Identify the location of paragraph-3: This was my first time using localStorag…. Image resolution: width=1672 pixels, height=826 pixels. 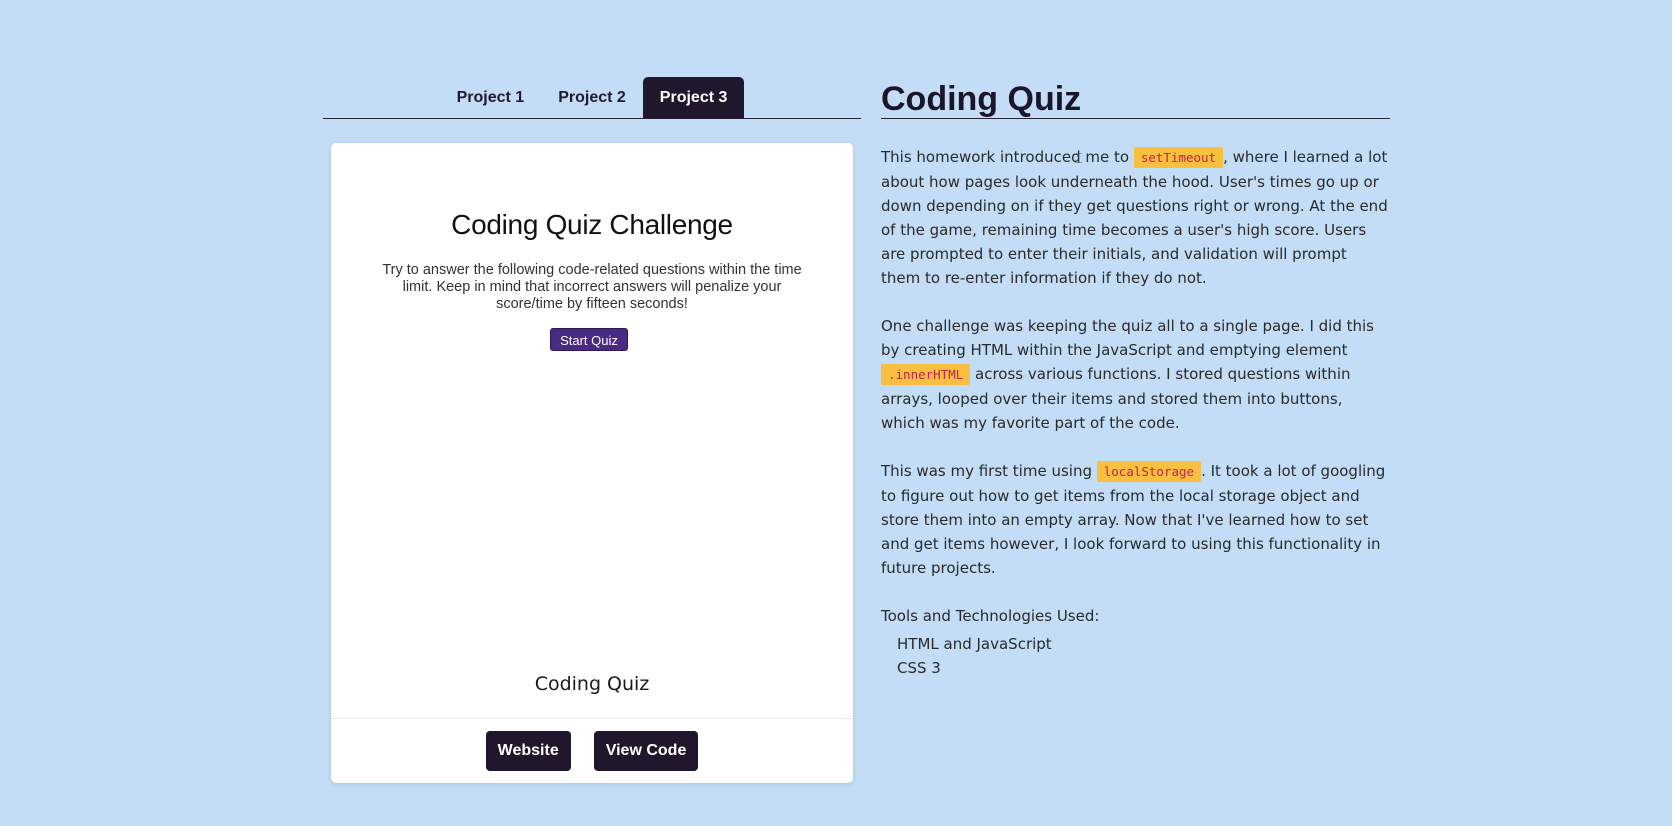
(1135, 519).